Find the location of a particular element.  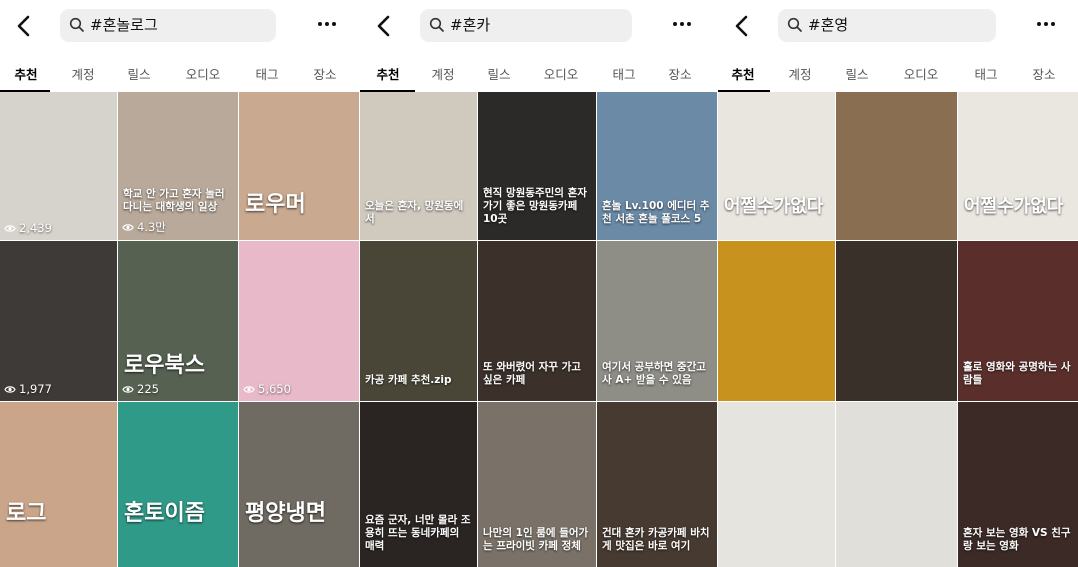

thumbnail-caption: 오늘은 혼자, 망원동에서 is located at coordinates (414, 212).